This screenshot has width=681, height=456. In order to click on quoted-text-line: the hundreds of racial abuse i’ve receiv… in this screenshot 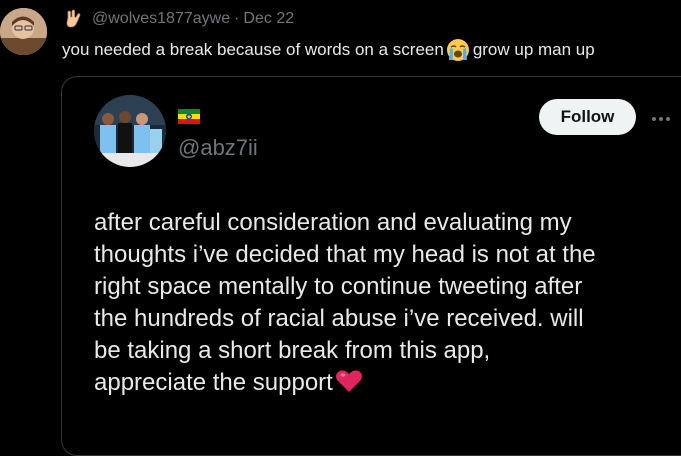, I will do `click(339, 318)`.